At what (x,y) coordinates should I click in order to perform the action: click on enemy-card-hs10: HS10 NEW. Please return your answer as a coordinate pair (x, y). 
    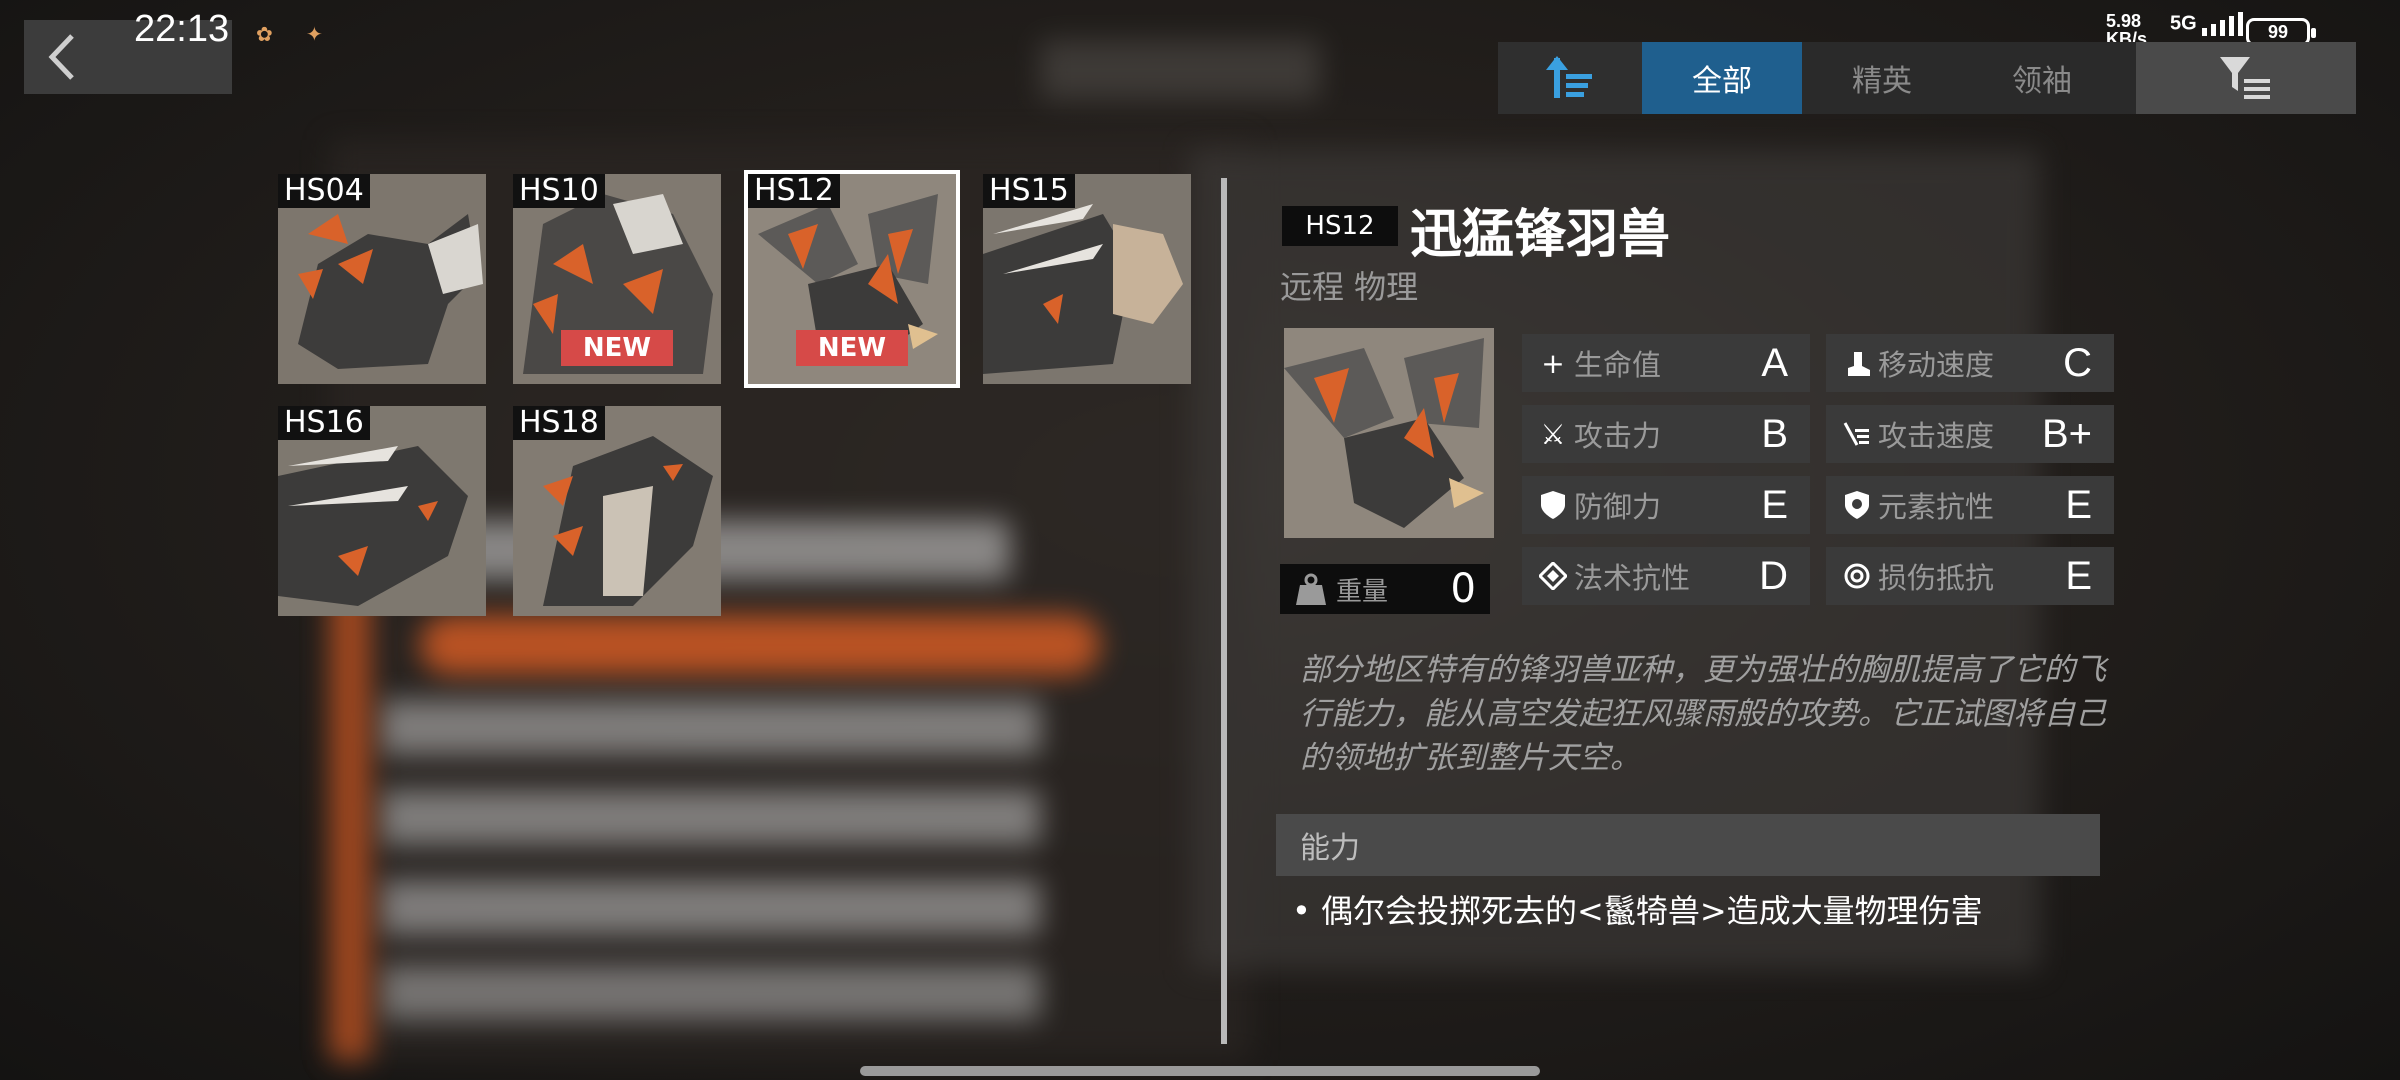
    Looking at the image, I should click on (617, 279).